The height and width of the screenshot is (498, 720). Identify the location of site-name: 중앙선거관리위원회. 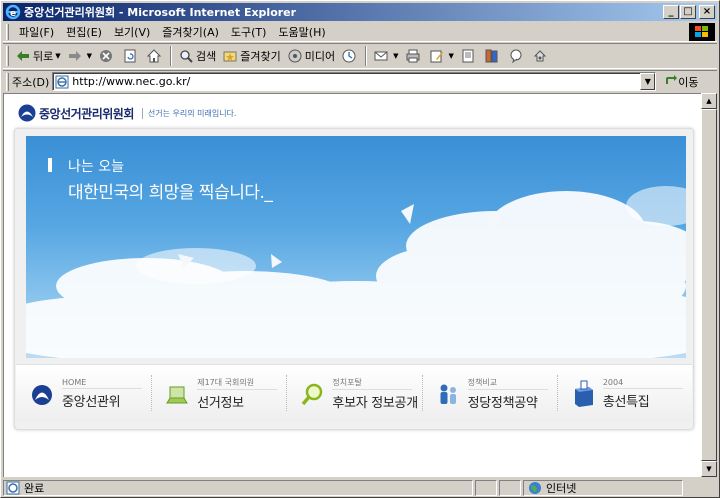
(86, 113).